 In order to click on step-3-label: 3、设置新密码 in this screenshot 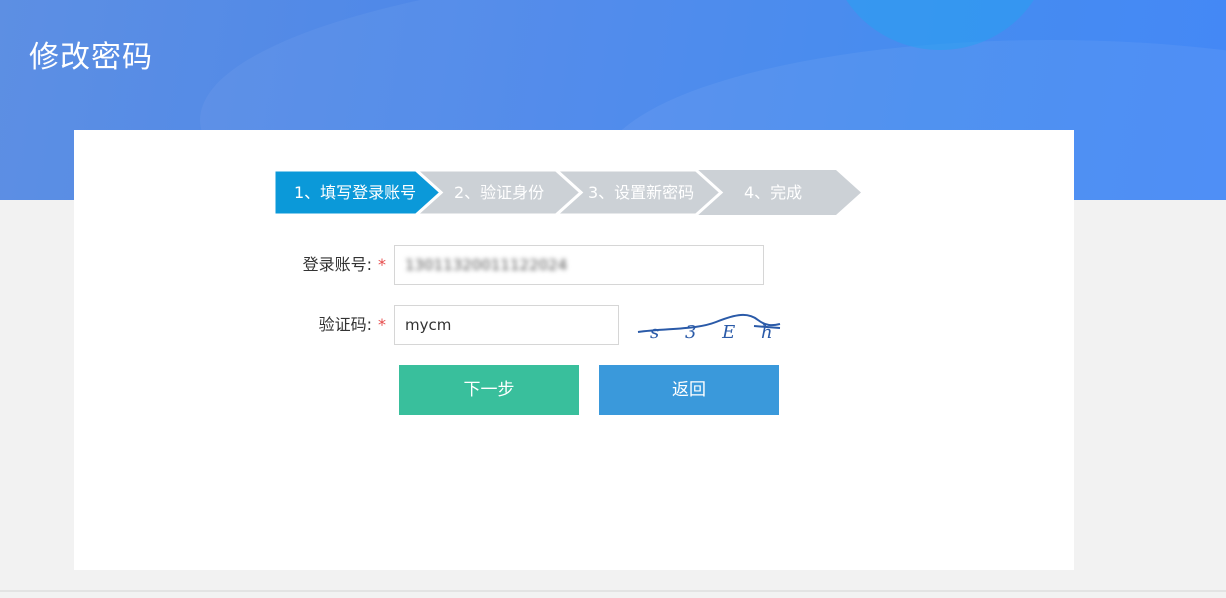, I will do `click(641, 192)`.